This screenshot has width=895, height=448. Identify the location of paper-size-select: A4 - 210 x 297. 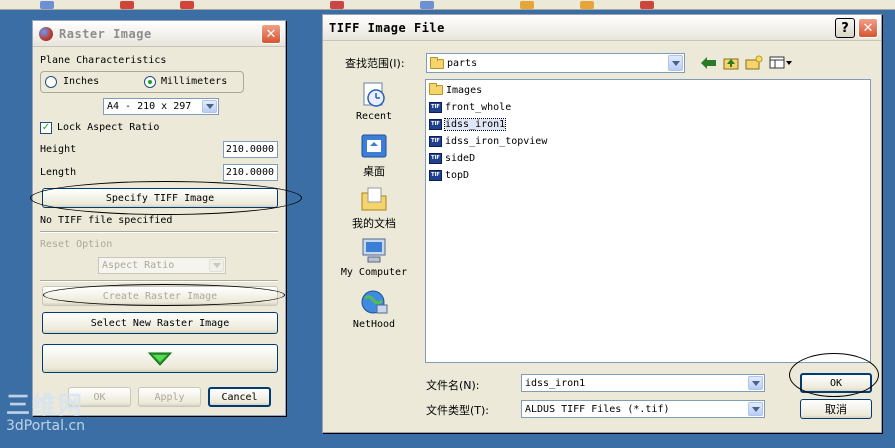
(161, 106).